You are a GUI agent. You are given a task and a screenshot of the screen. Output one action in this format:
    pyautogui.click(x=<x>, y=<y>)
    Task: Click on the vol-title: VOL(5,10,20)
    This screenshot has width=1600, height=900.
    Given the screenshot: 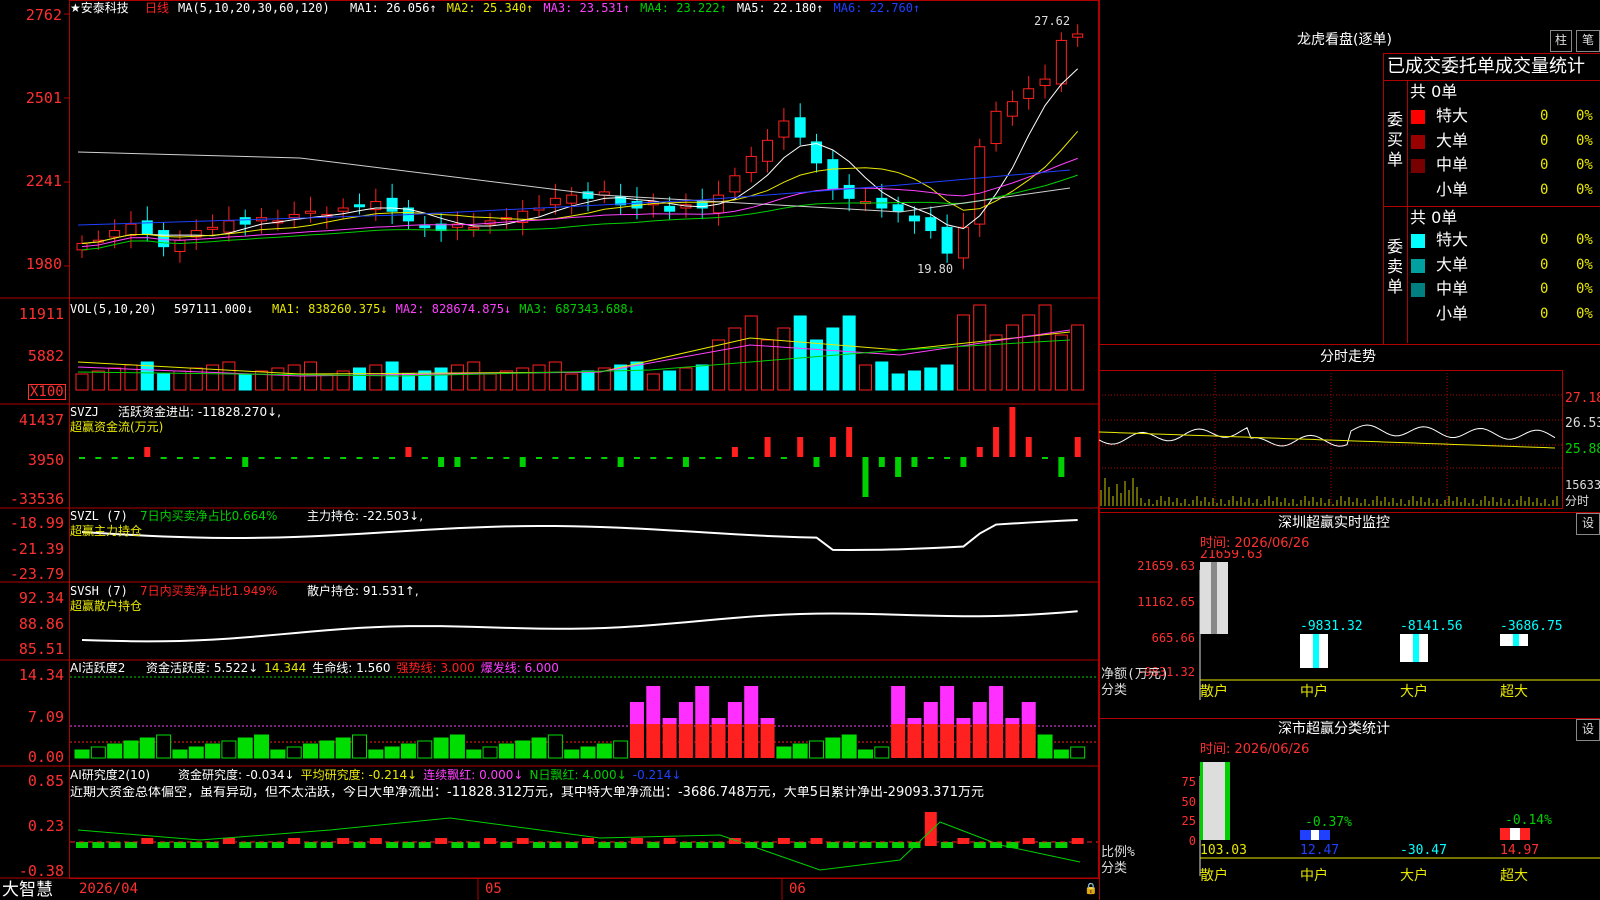 What is the action you would take?
    pyautogui.click(x=113, y=309)
    